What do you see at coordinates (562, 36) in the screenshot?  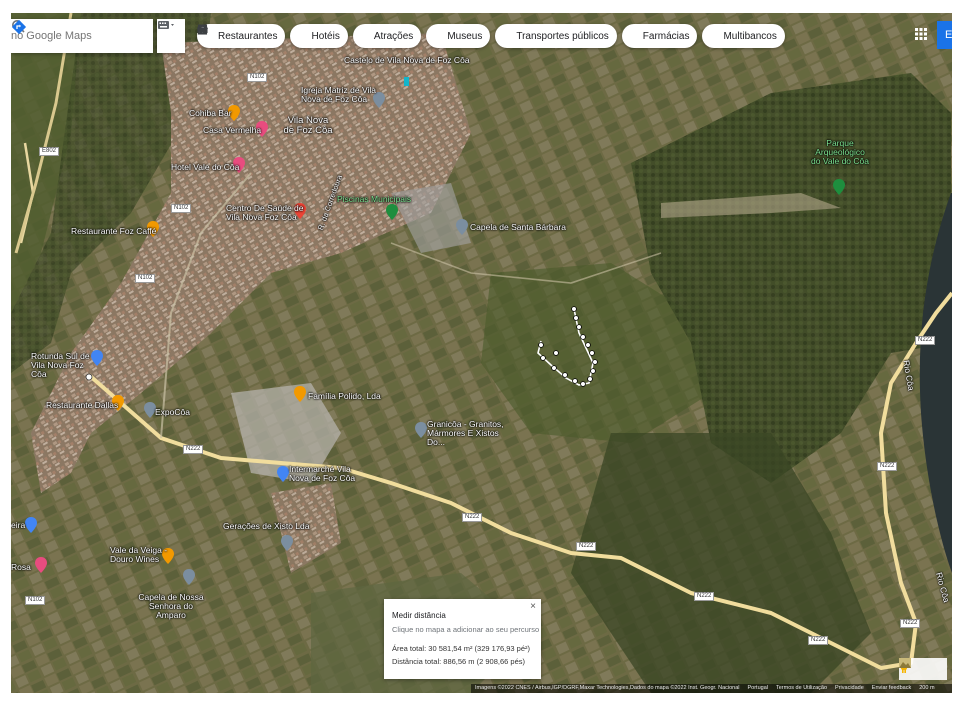 I see `chip-label: Transportes públicos` at bounding box center [562, 36].